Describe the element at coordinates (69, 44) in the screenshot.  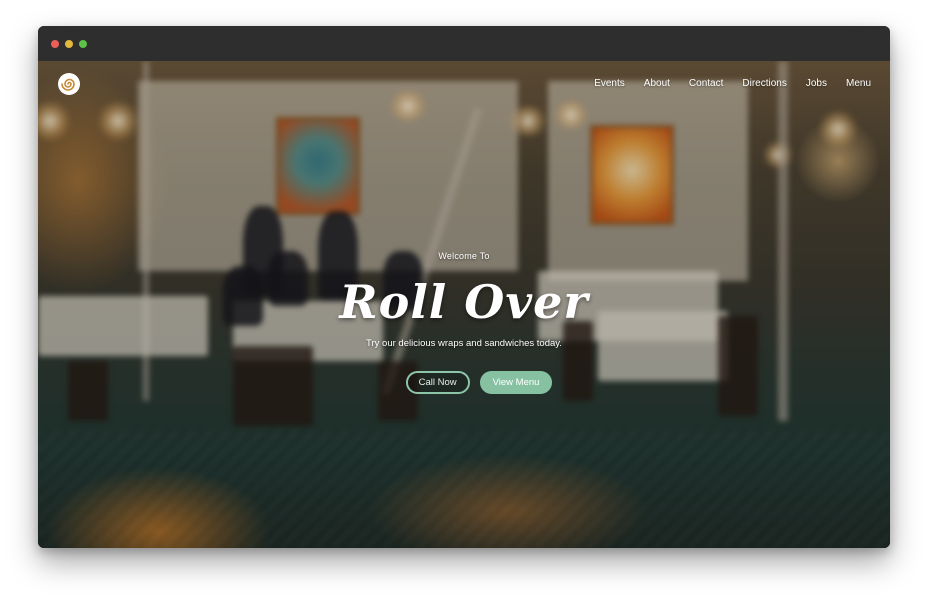
I see `minimize-window-button` at that location.